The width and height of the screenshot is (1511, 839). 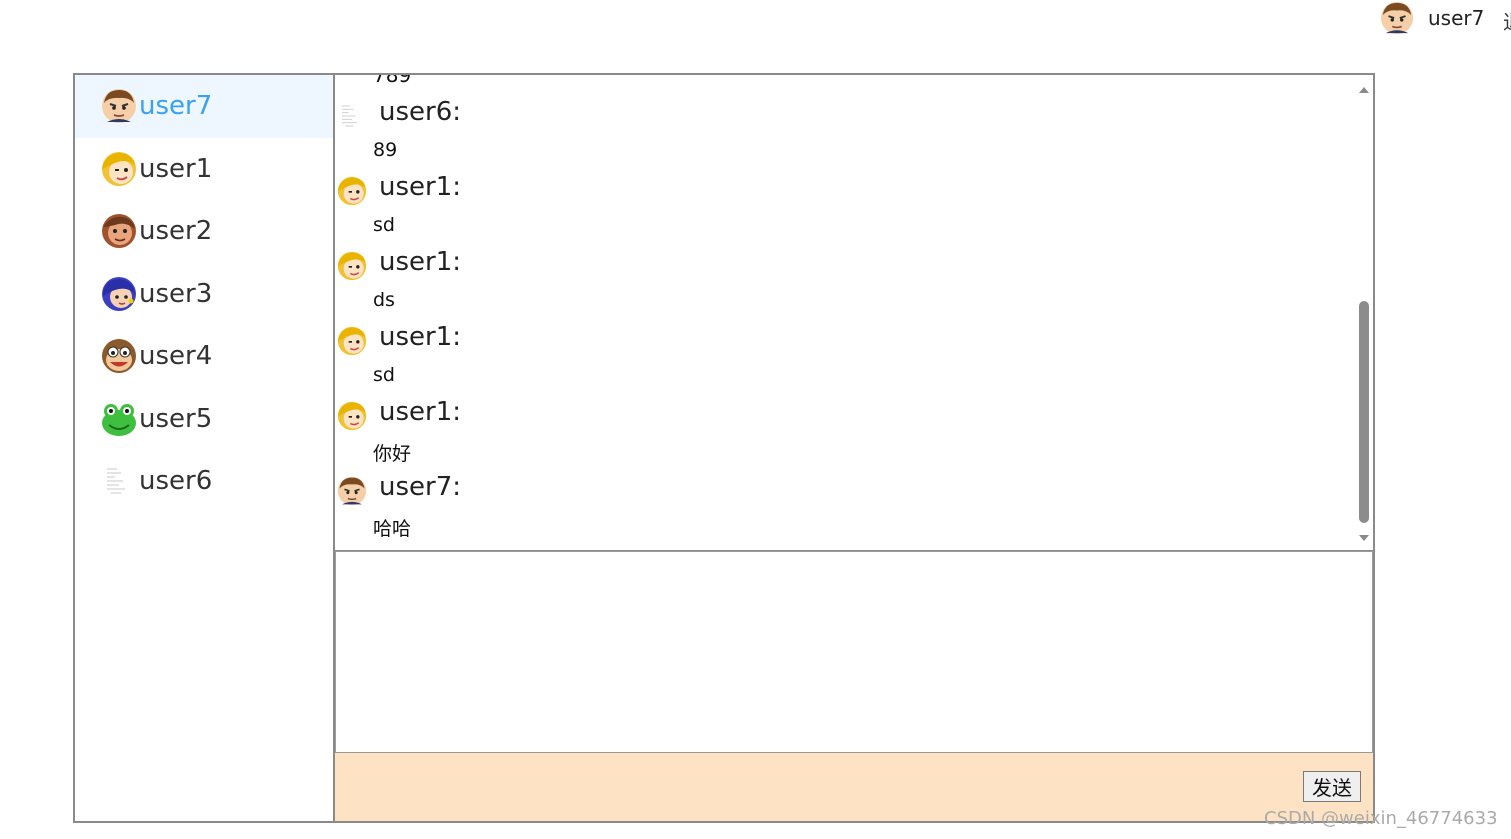 I want to click on sidebar-item-user5: user5, so click(x=204, y=419).